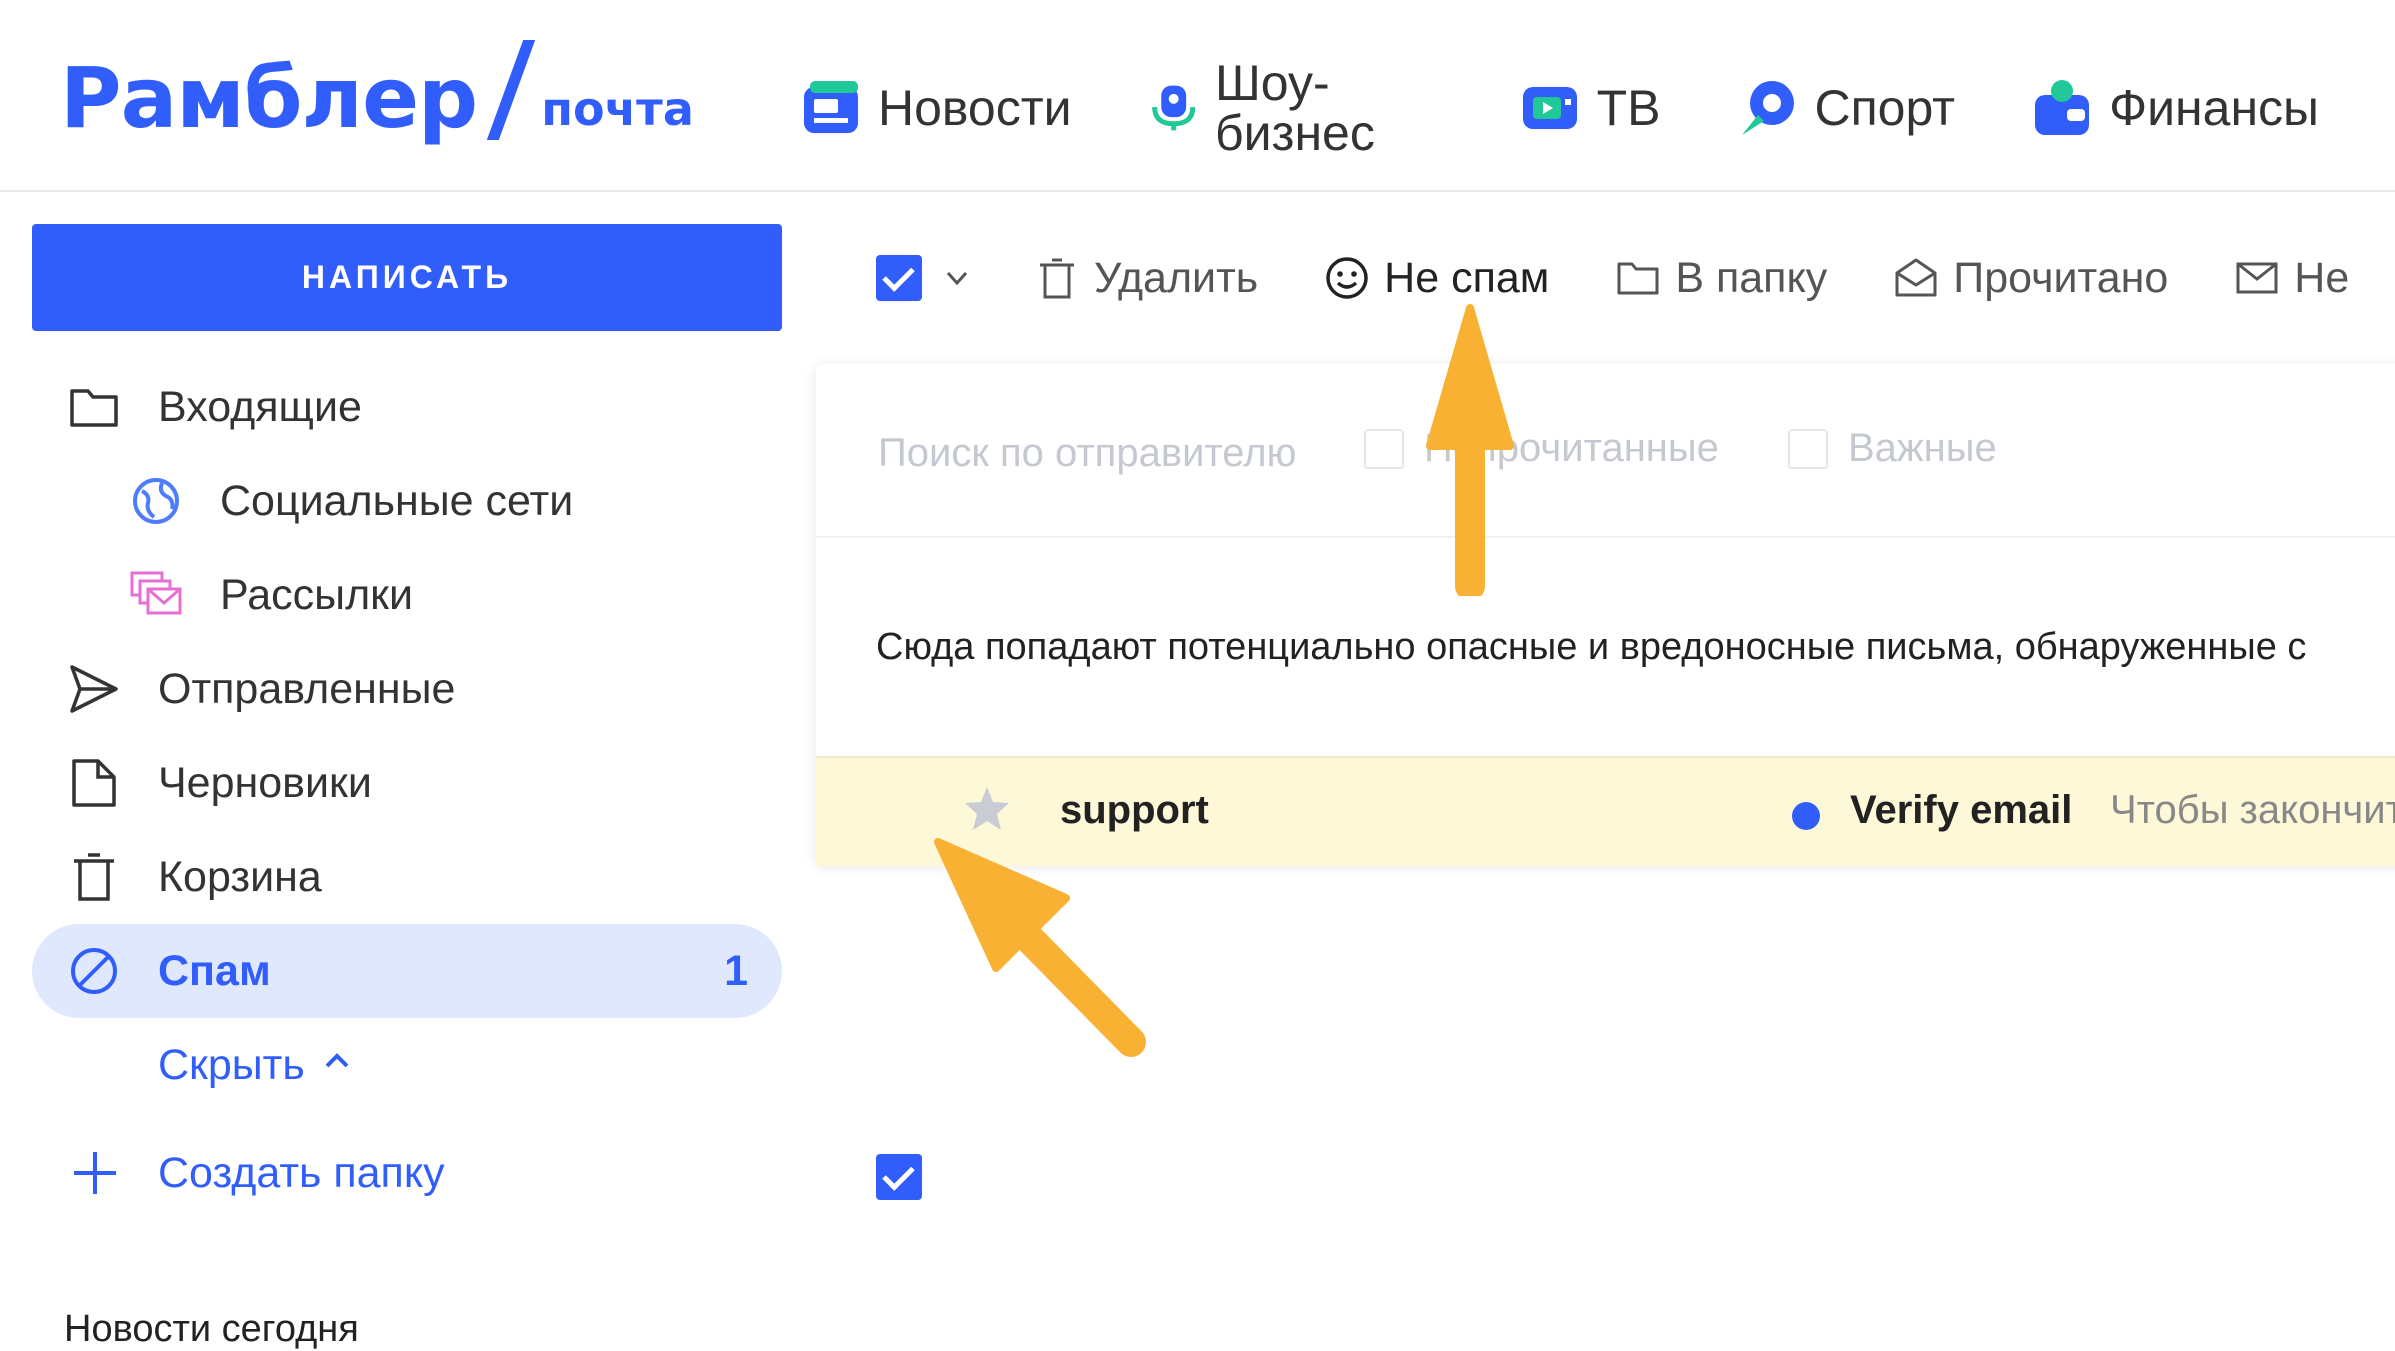  I want to click on filter-bar: Непрочитанные Важные, so click(1605, 451).